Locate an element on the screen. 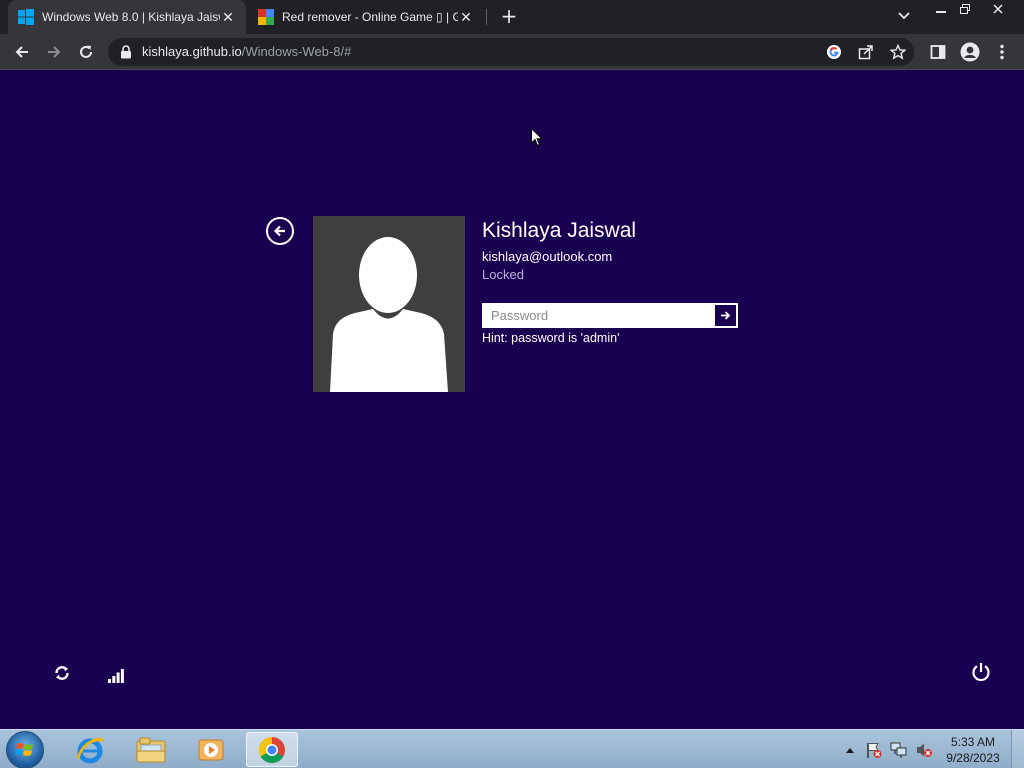 The image size is (1024, 768). reload-button is located at coordinates (86, 52).